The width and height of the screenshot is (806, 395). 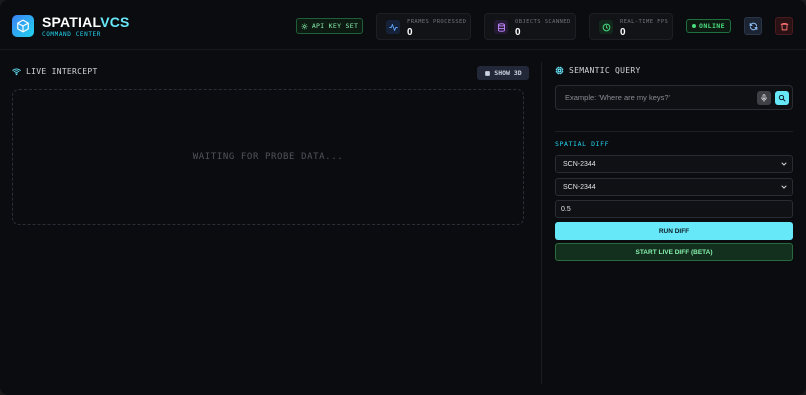 What do you see at coordinates (393, 27) in the screenshot?
I see `activity-icon` at bounding box center [393, 27].